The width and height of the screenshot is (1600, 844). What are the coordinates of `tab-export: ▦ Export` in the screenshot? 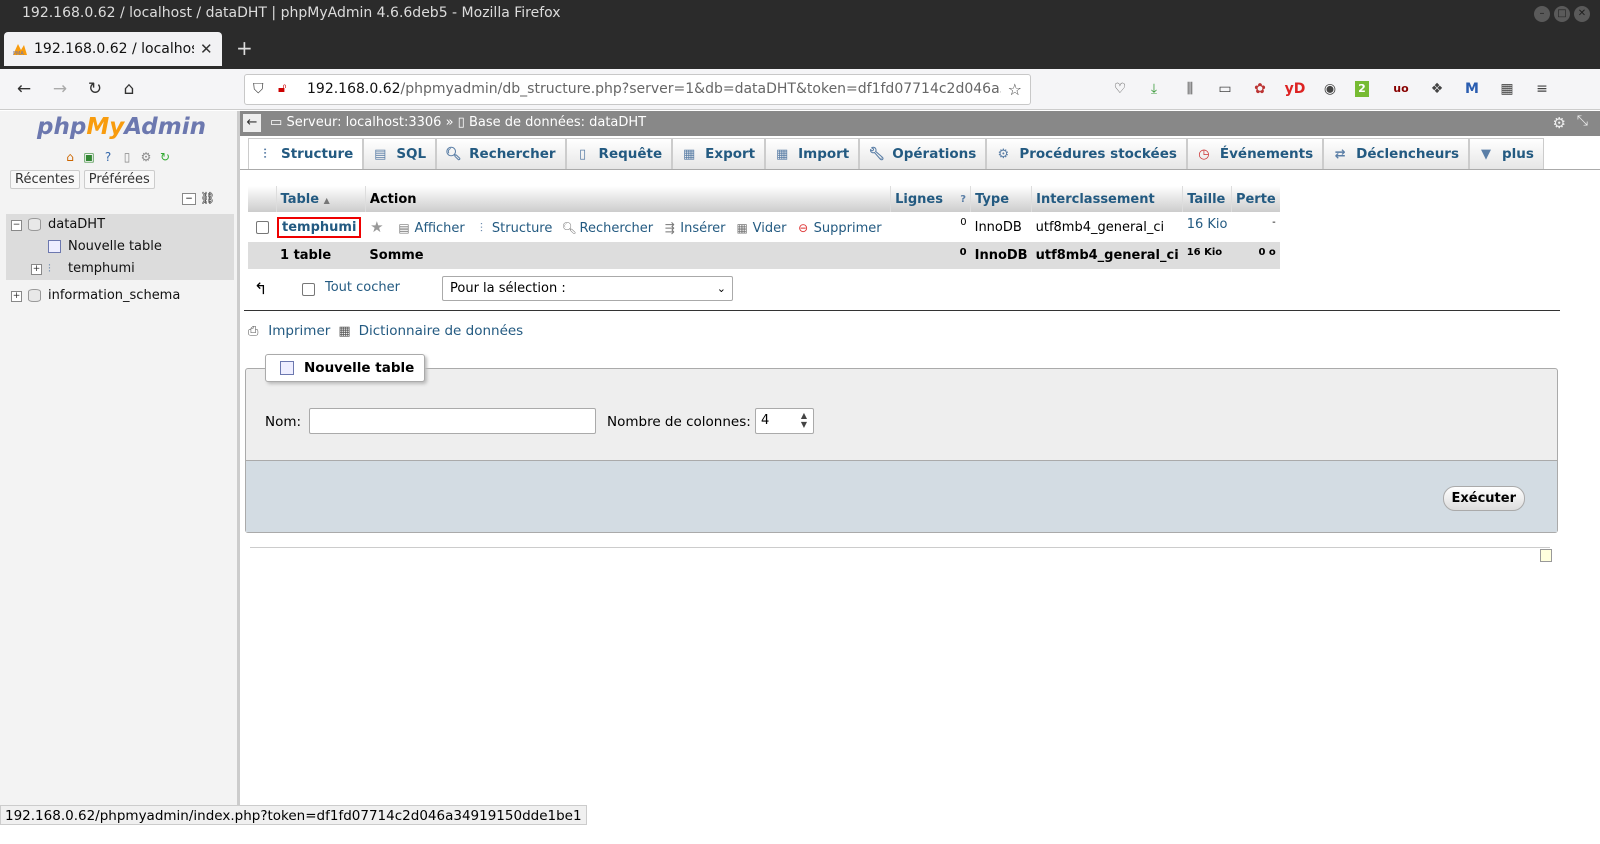 It's located at (719, 153).